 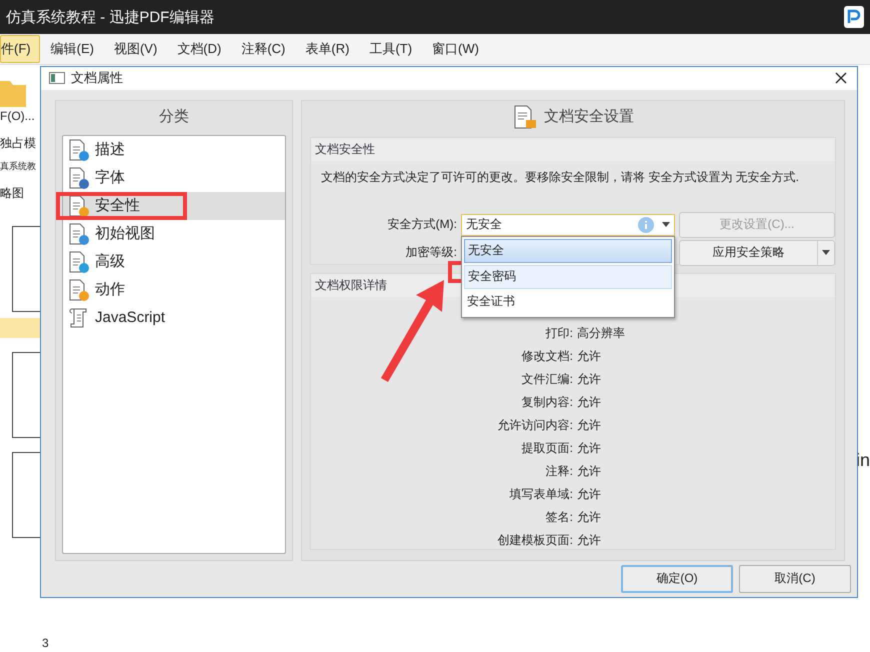 What do you see at coordinates (174, 117) in the screenshot?
I see `category-header: 分类` at bounding box center [174, 117].